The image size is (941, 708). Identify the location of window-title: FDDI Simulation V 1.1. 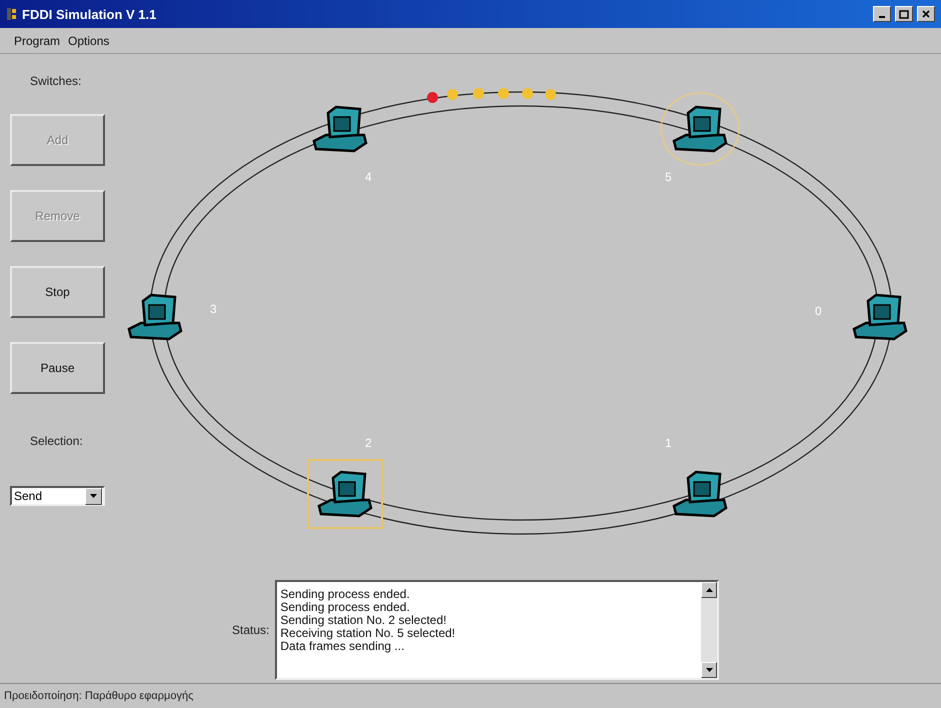
(90, 14).